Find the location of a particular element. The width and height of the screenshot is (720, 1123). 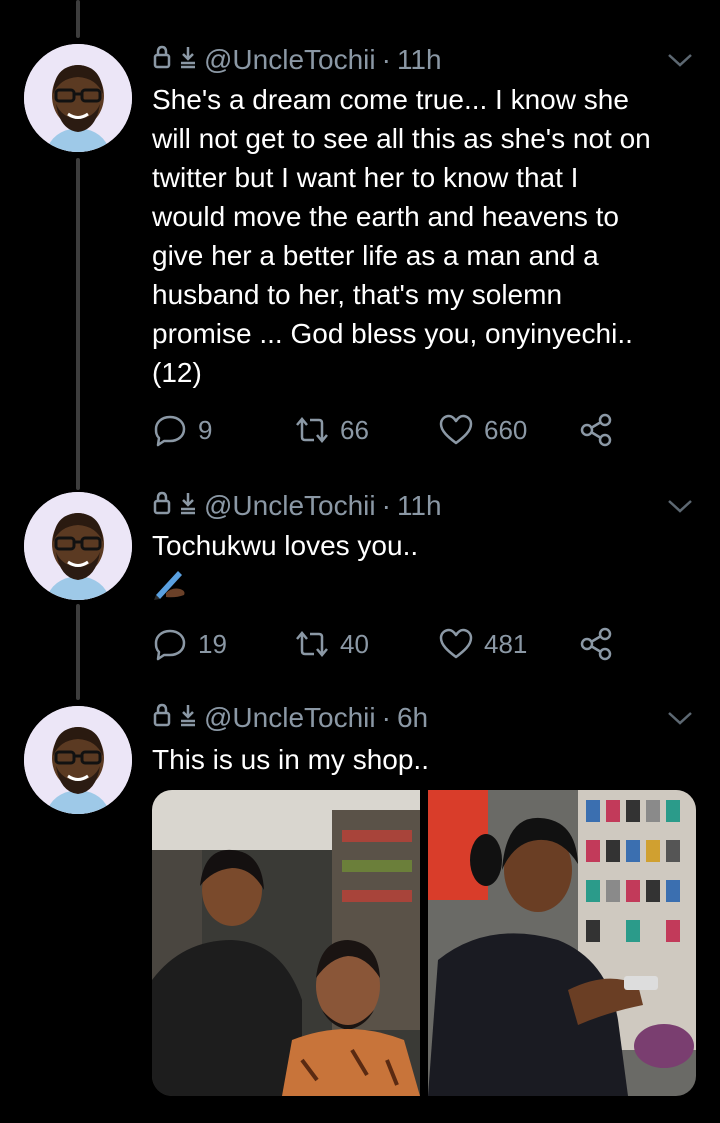

retweet-button: 40 is located at coordinates (331, 644).